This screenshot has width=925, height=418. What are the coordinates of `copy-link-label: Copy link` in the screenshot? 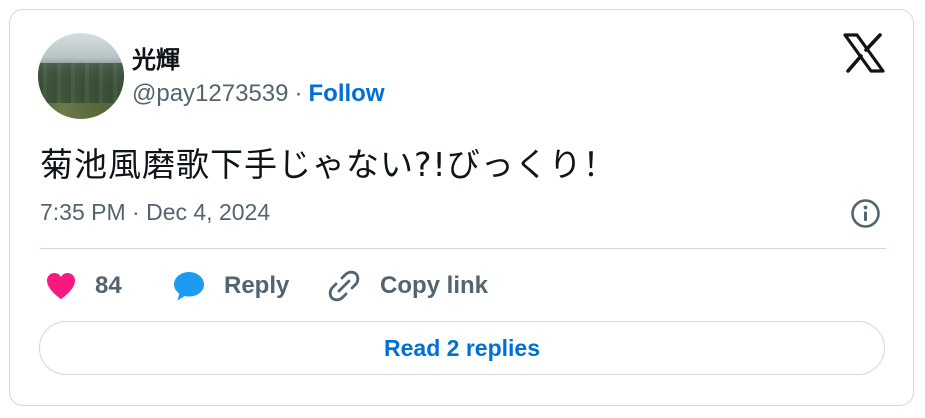 It's located at (434, 285).